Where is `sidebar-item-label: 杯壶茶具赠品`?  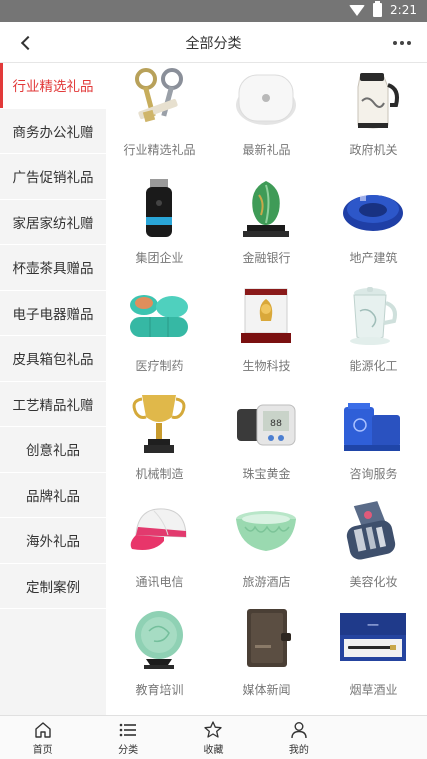
sidebar-item-label: 杯壶茶具赠品 is located at coordinates (53, 269).